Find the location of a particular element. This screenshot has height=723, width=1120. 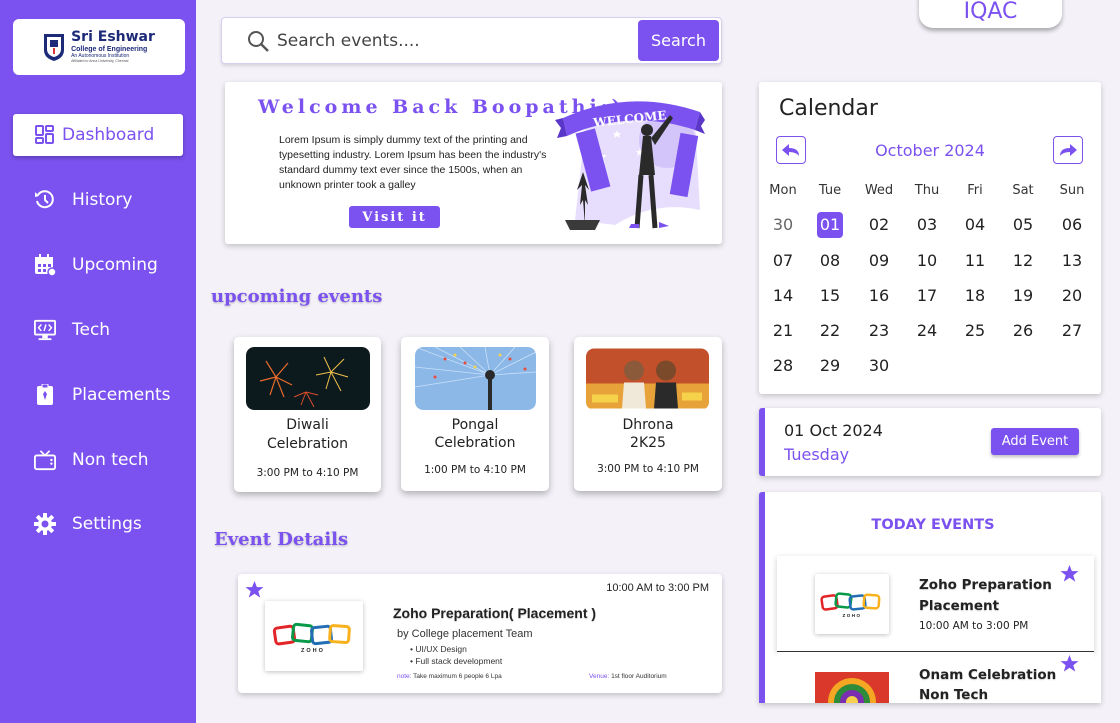

sidebar-item-dashboard: Dashboard is located at coordinates (98, 135).